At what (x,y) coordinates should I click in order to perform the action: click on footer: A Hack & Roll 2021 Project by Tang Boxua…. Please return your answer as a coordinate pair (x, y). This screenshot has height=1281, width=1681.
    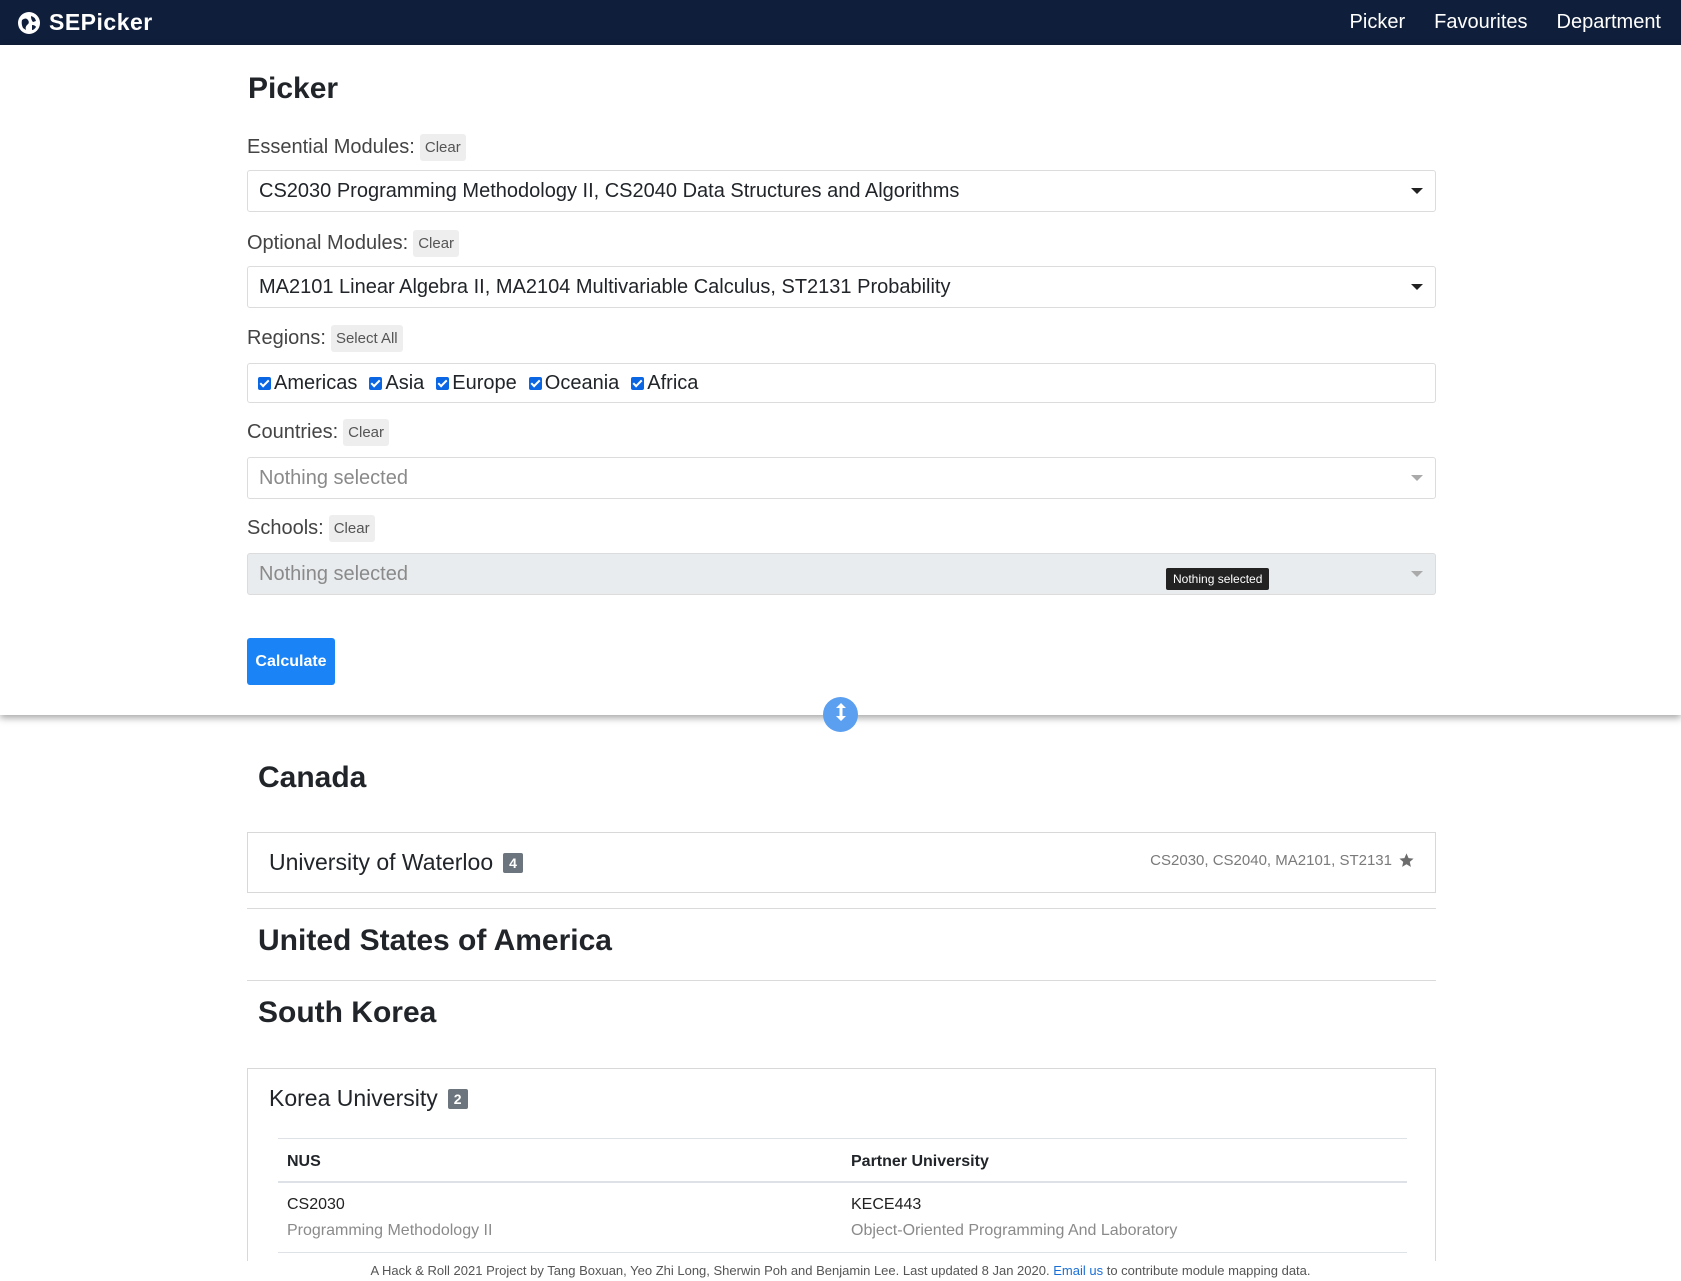
    Looking at the image, I should click on (840, 1270).